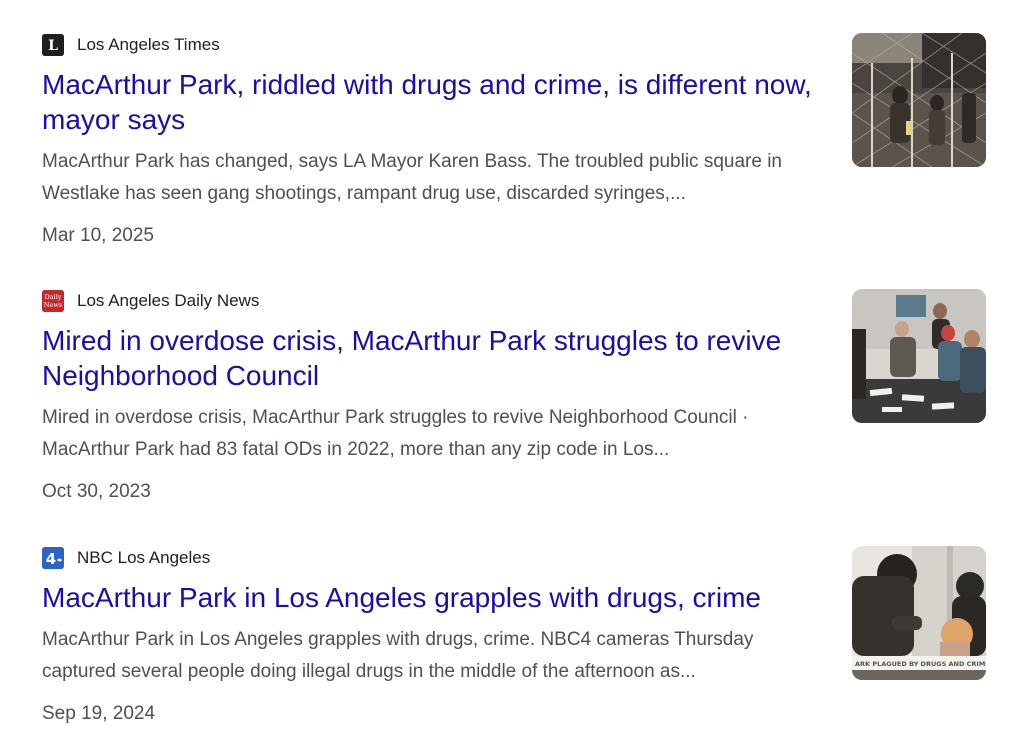 The image size is (1024, 750). What do you see at coordinates (96, 491) in the screenshot?
I see `result-date: Oct 30, 2023` at bounding box center [96, 491].